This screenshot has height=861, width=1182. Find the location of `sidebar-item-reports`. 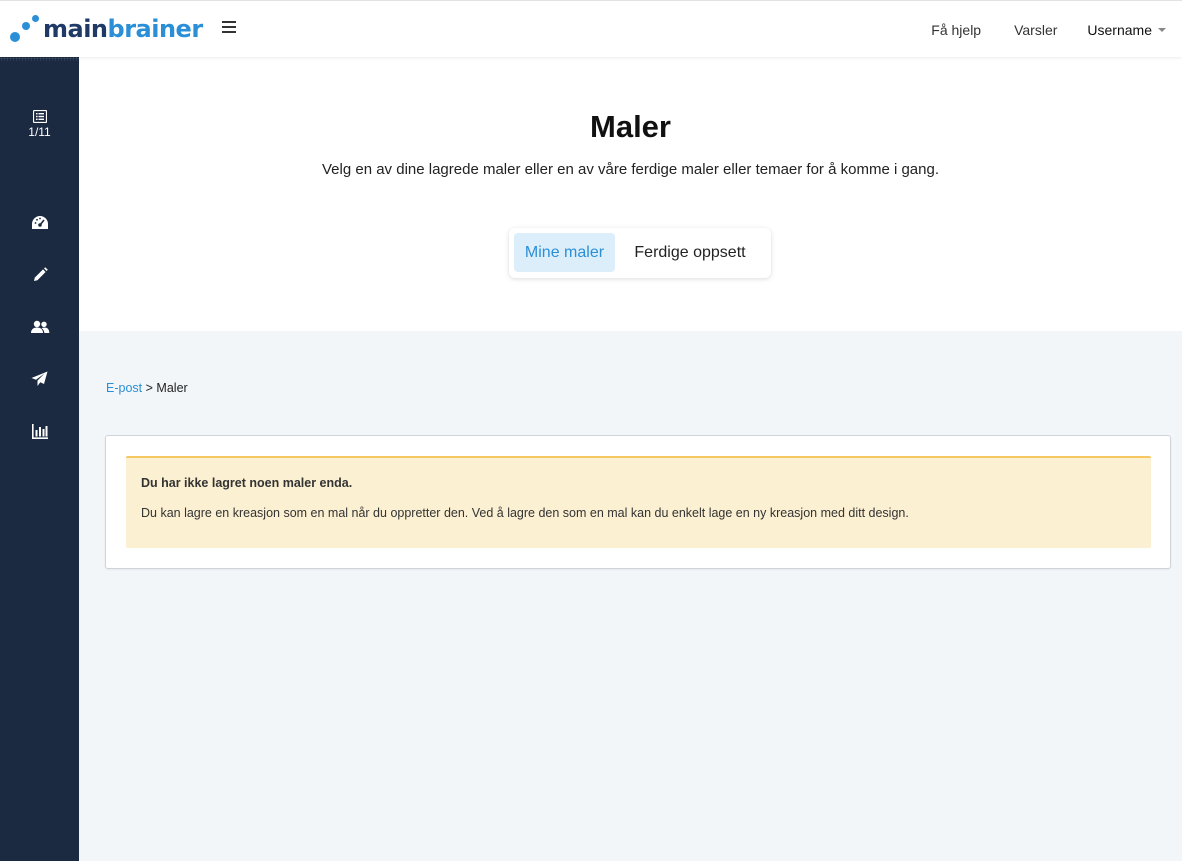

sidebar-item-reports is located at coordinates (39, 431).